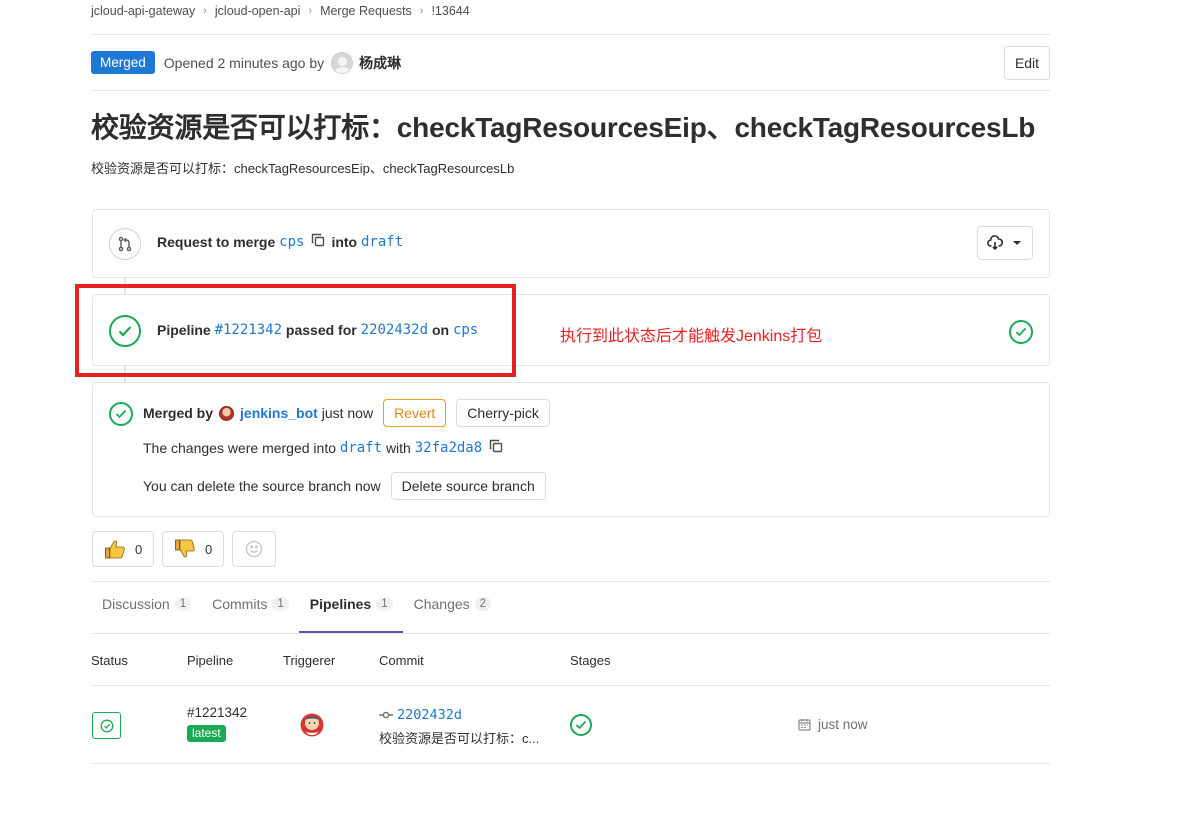 This screenshot has width=1186, height=818. I want to click on into-label: into, so click(344, 241).